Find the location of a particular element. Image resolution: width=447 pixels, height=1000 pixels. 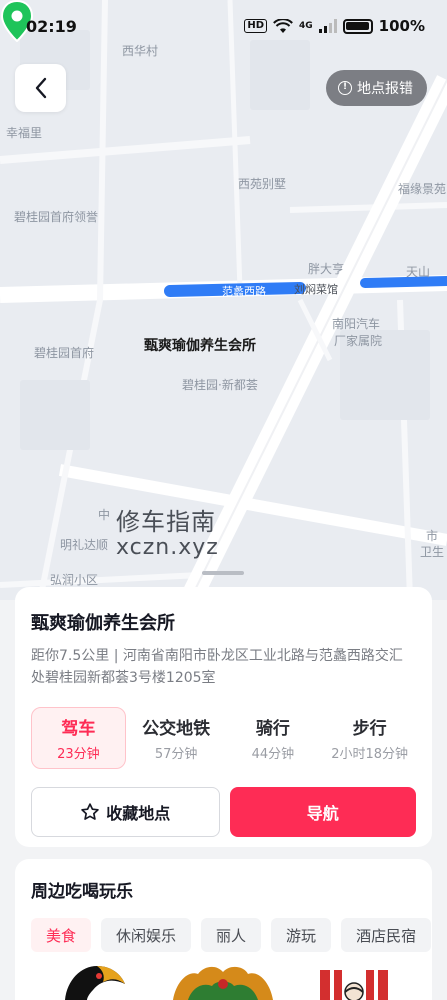

map-label: 幸福里 is located at coordinates (24, 133).